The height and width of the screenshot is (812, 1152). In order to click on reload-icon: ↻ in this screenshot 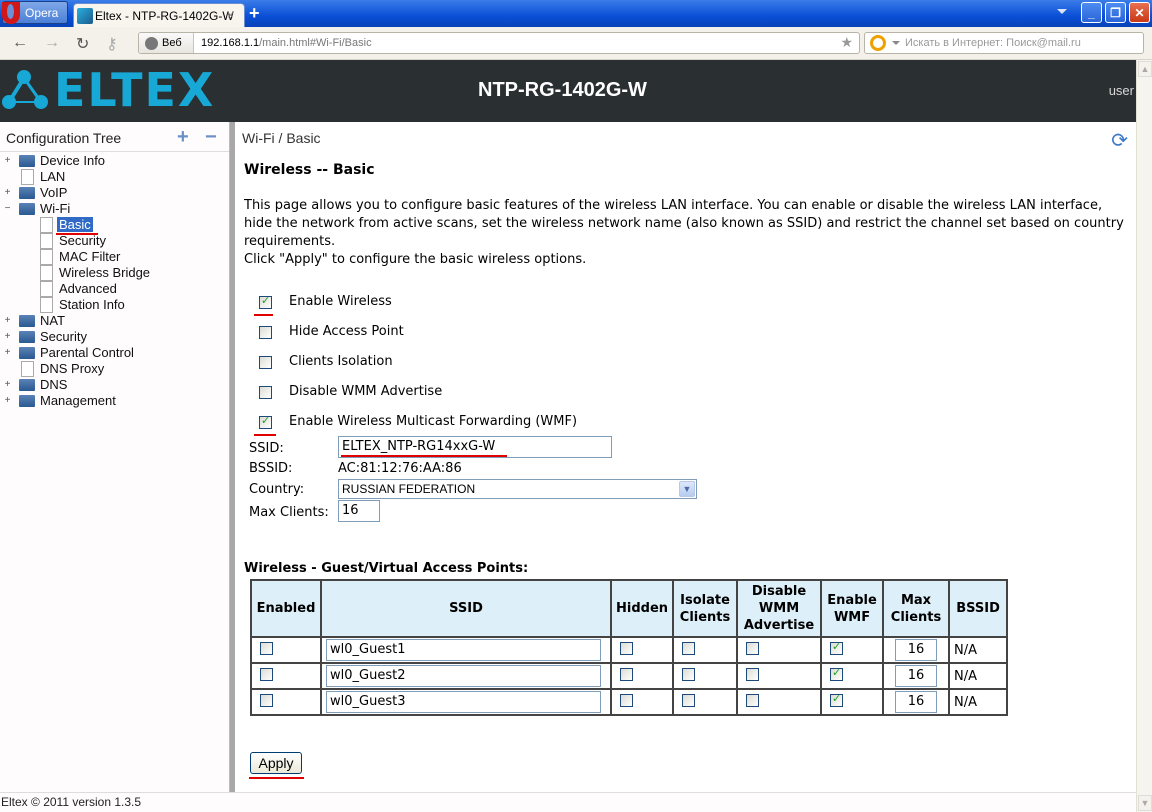, I will do `click(82, 44)`.